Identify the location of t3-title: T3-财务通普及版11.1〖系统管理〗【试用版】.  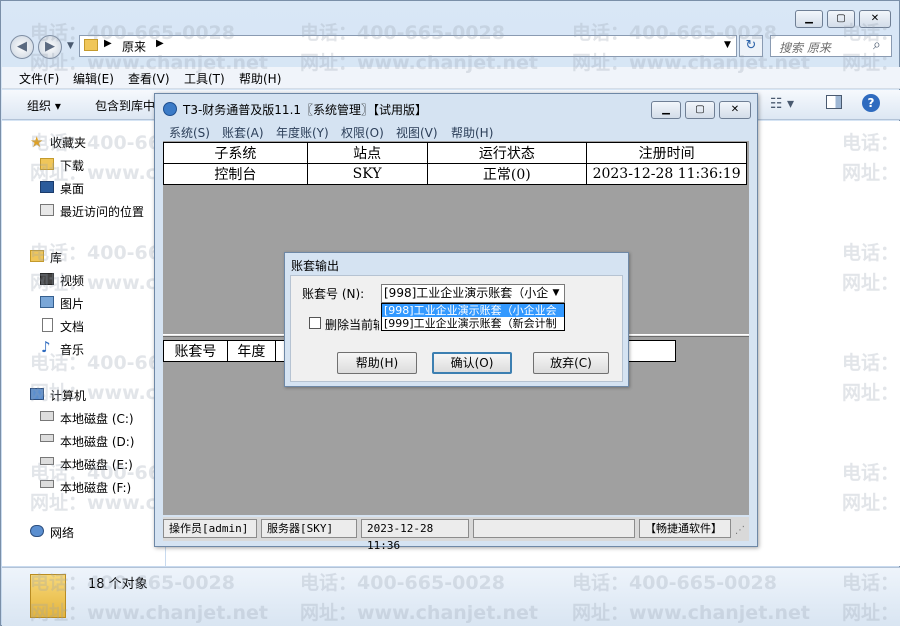
(305, 110).